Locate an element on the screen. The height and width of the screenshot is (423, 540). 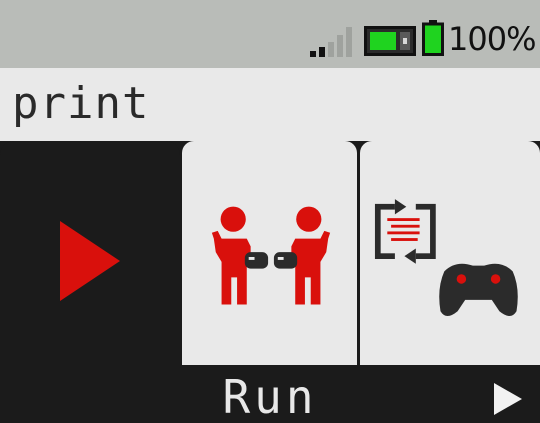
battery-icon is located at coordinates (433, 38).